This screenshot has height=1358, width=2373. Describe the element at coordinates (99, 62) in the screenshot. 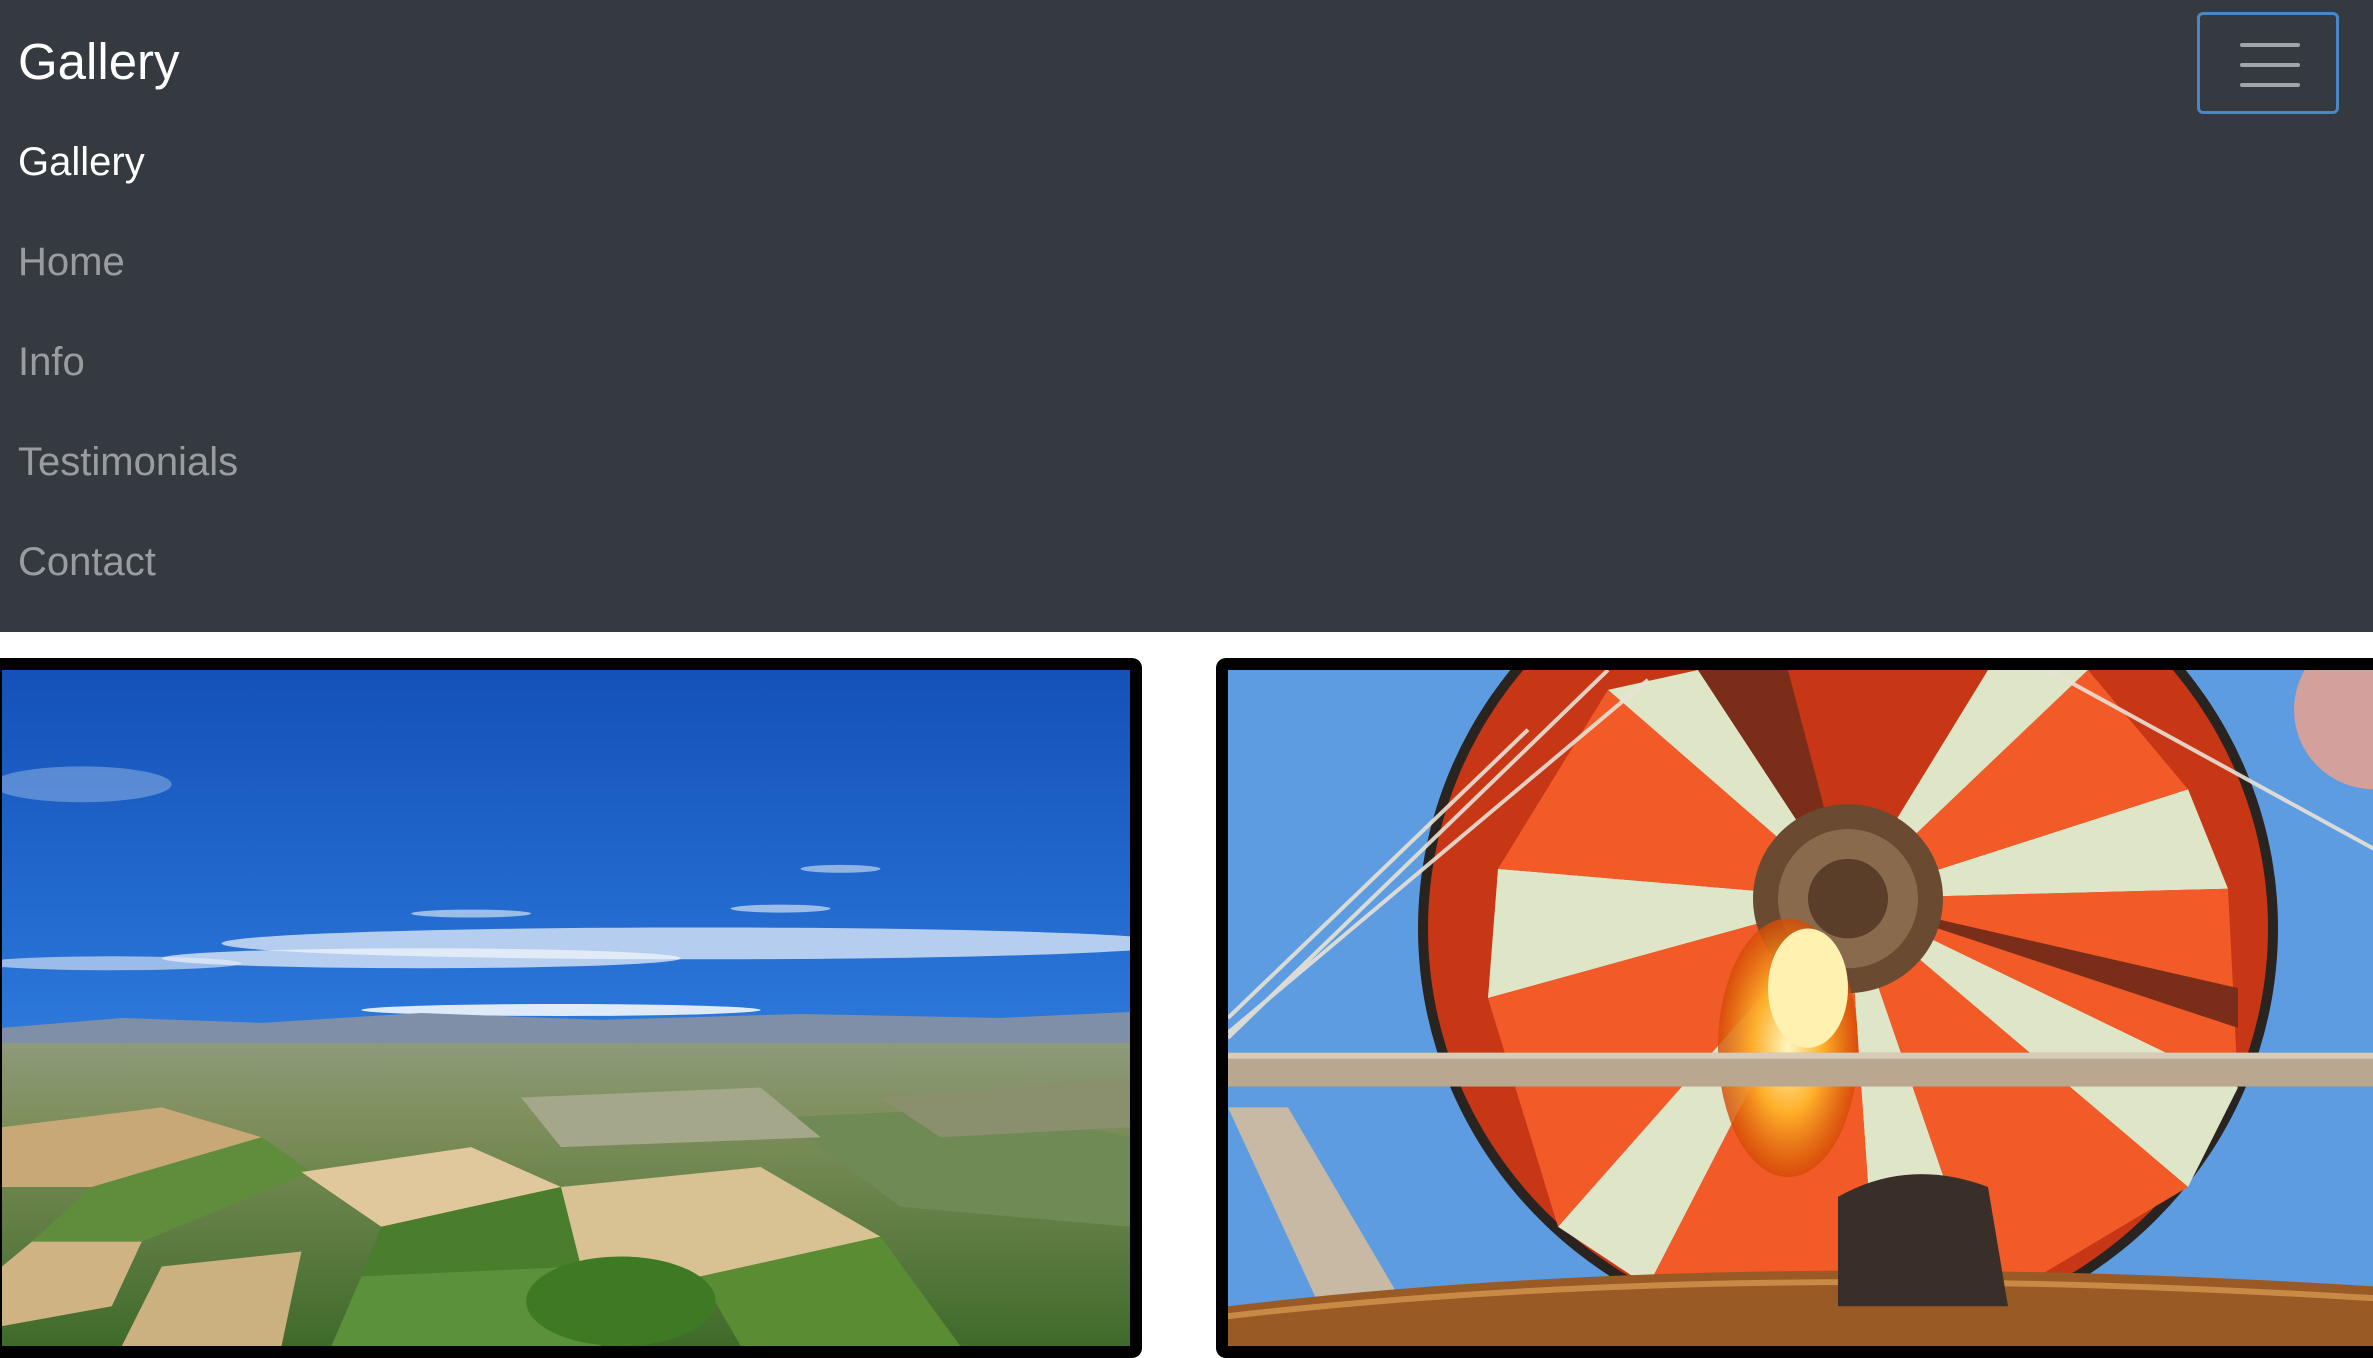

I see `navbar-brand: Gallery` at that location.